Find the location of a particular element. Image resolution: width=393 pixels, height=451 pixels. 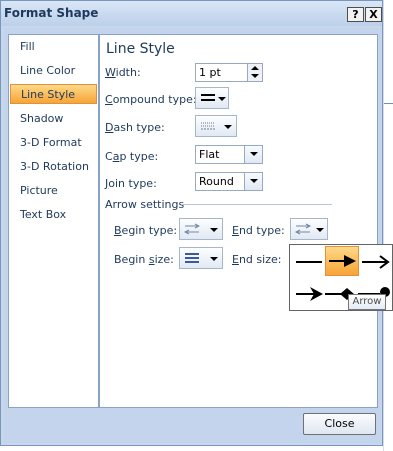

join-type-dropdown-button is located at coordinates (253, 181).